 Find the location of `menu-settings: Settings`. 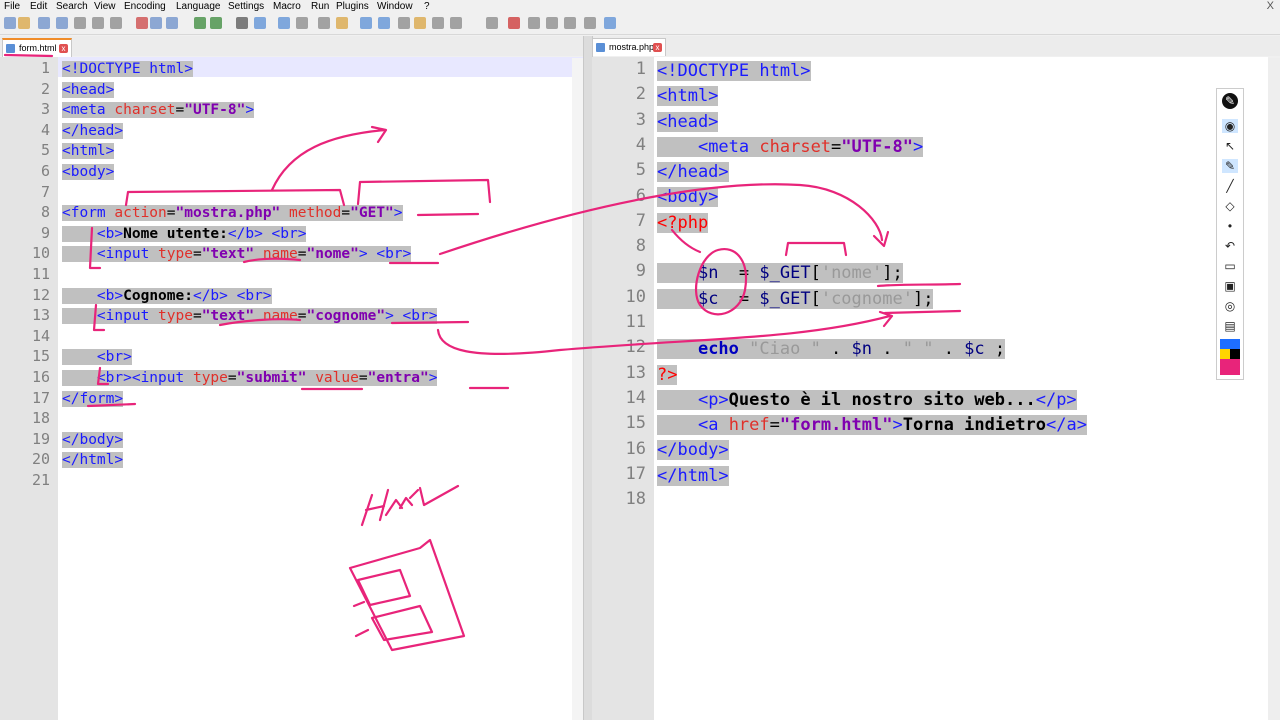

menu-settings: Settings is located at coordinates (246, 6).